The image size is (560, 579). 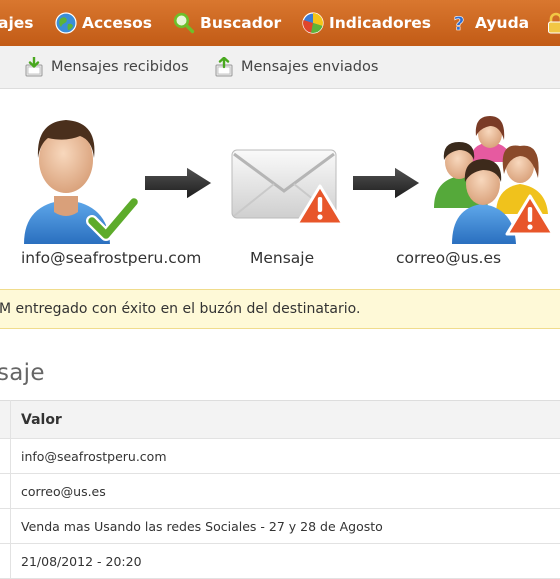 I want to click on table-row: correo@us.es, so click(x=280, y=491).